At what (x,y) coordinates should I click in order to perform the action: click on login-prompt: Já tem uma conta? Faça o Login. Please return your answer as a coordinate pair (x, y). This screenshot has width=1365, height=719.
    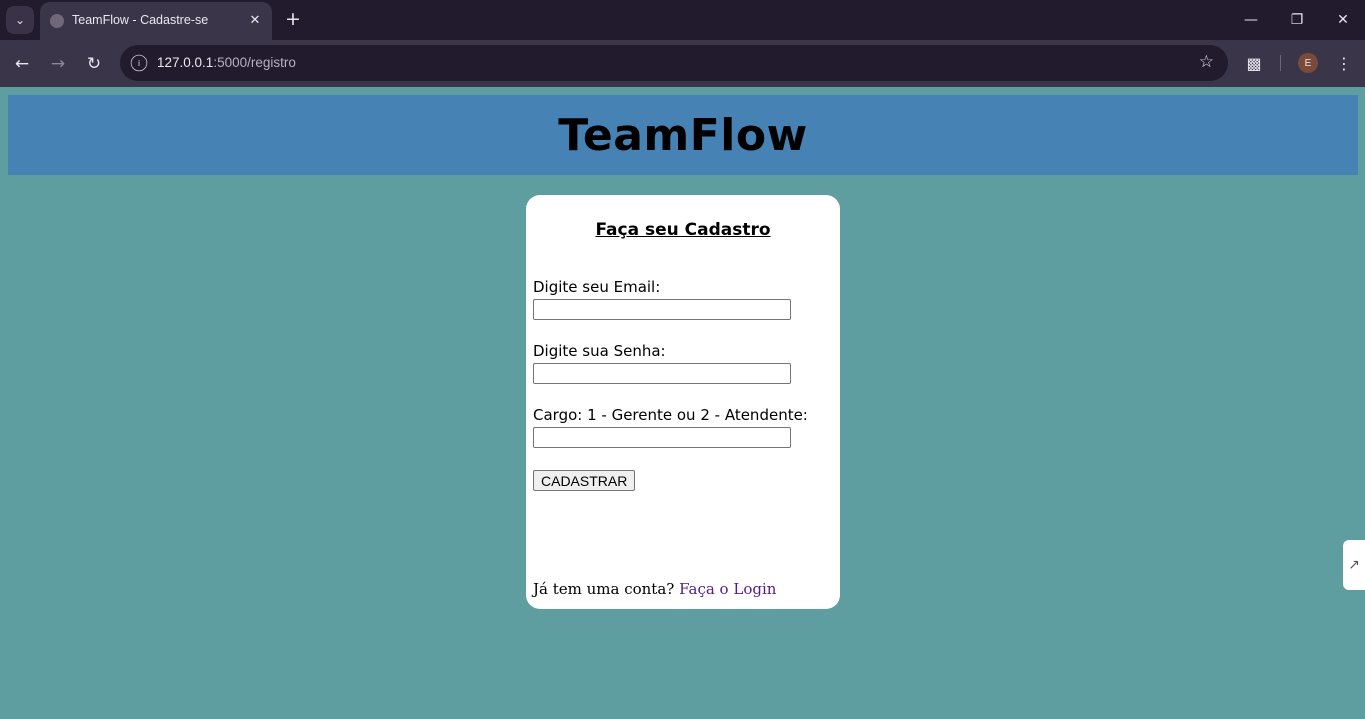
    Looking at the image, I should click on (654, 589).